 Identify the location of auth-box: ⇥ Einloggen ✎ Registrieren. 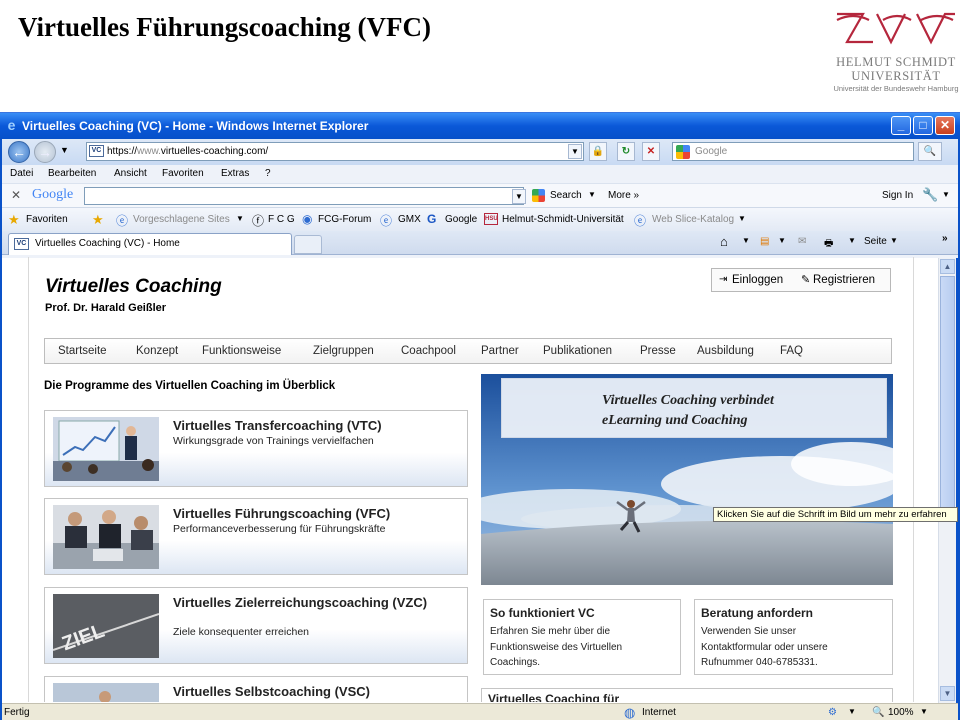
(801, 280).